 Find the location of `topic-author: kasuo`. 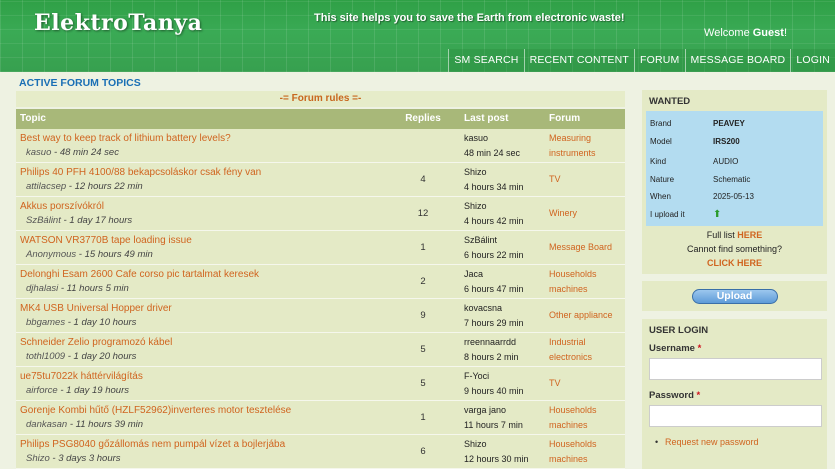

topic-author: kasuo is located at coordinates (38, 152).